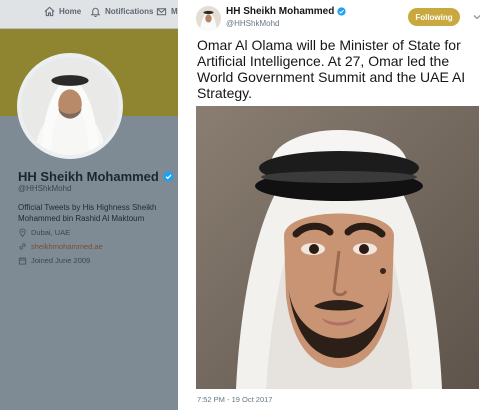 The image size is (500, 410). What do you see at coordinates (129, 11) in the screenshot?
I see `nav-notifications-label: Notifications` at bounding box center [129, 11].